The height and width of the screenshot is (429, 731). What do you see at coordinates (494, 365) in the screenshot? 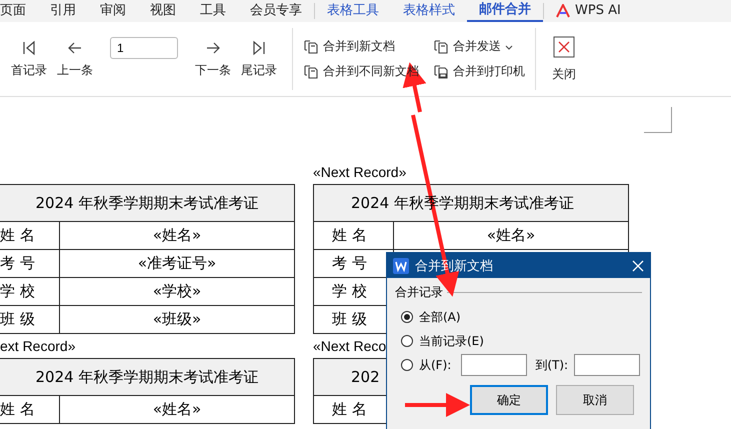
I see `from-field` at bounding box center [494, 365].